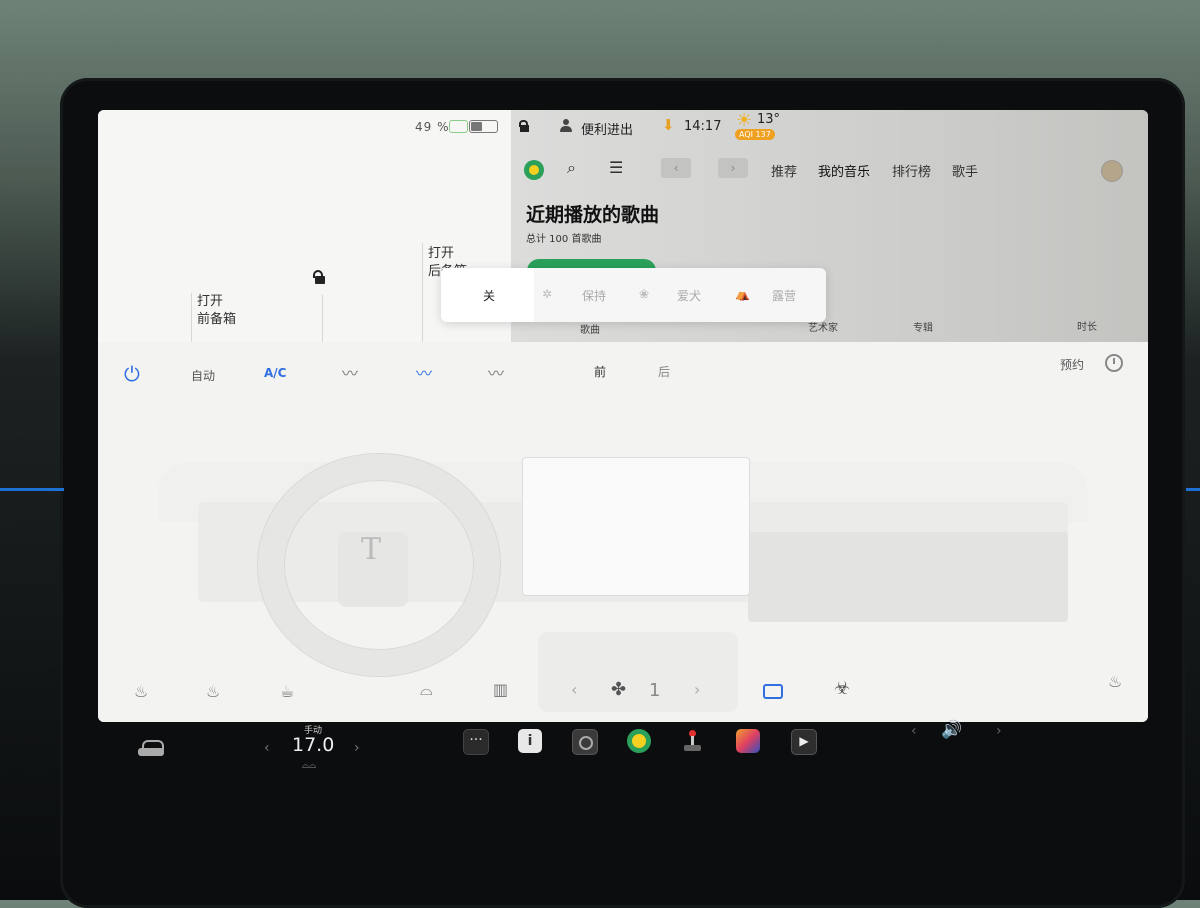 The height and width of the screenshot is (908, 1200). Describe the element at coordinates (151, 749) in the screenshot. I see `car-icon` at that location.